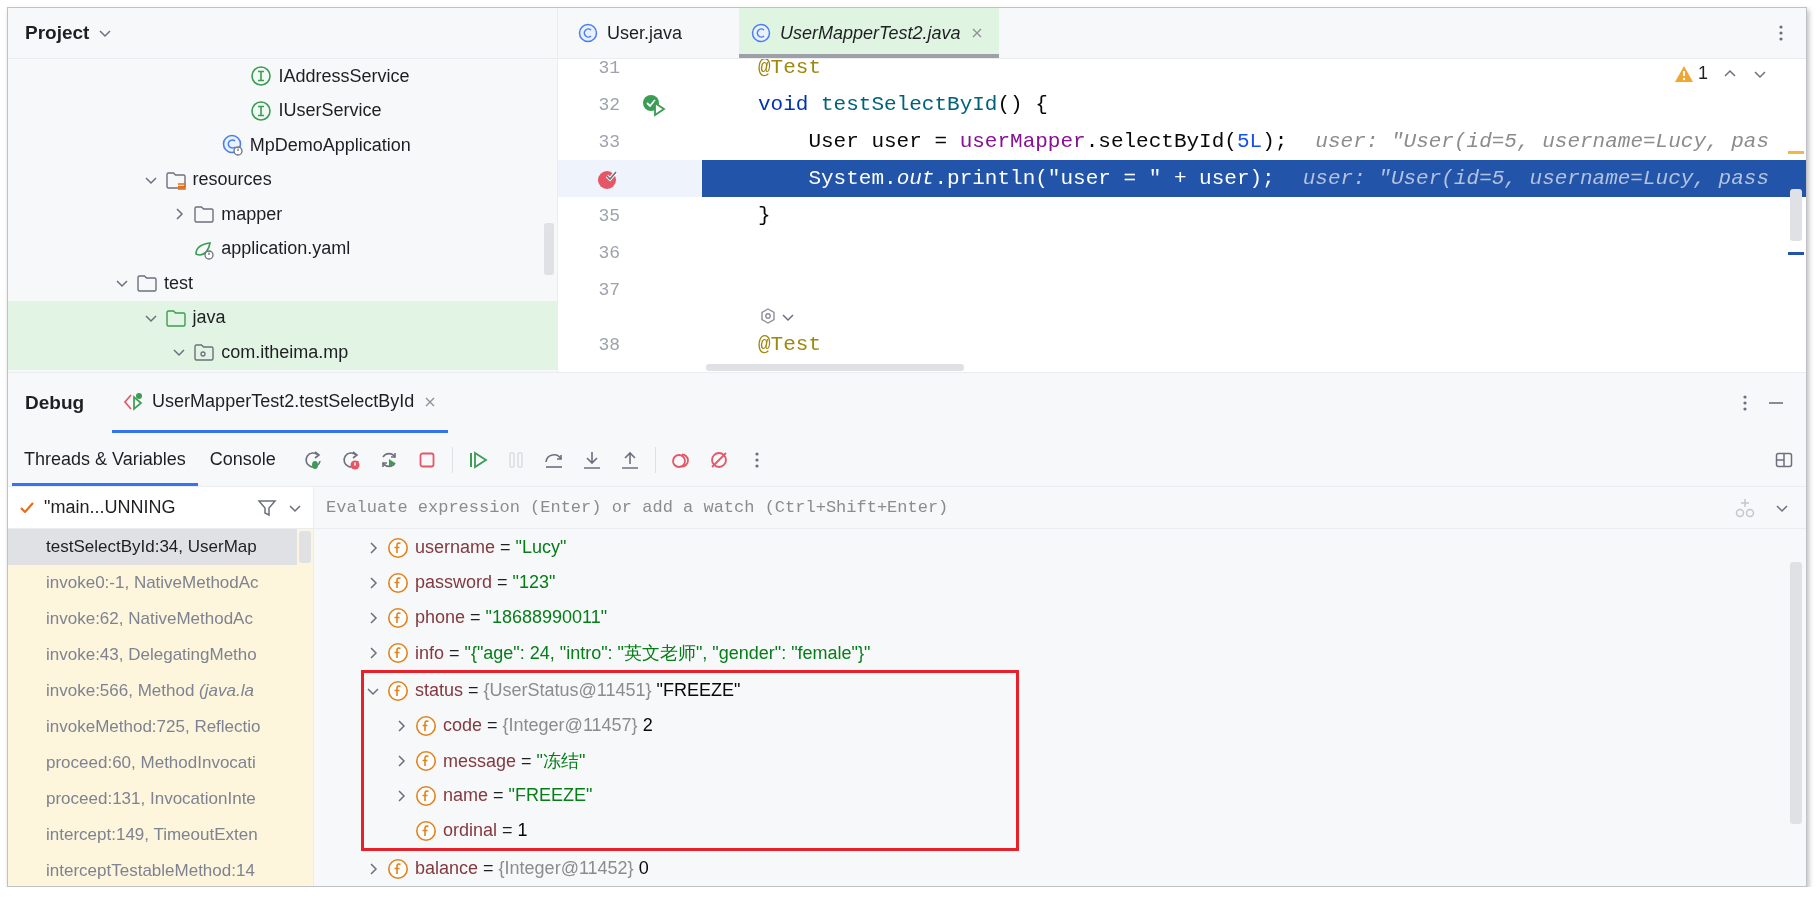  I want to click on stack-frame: intercept:149, TimeoutExten, so click(152, 835).